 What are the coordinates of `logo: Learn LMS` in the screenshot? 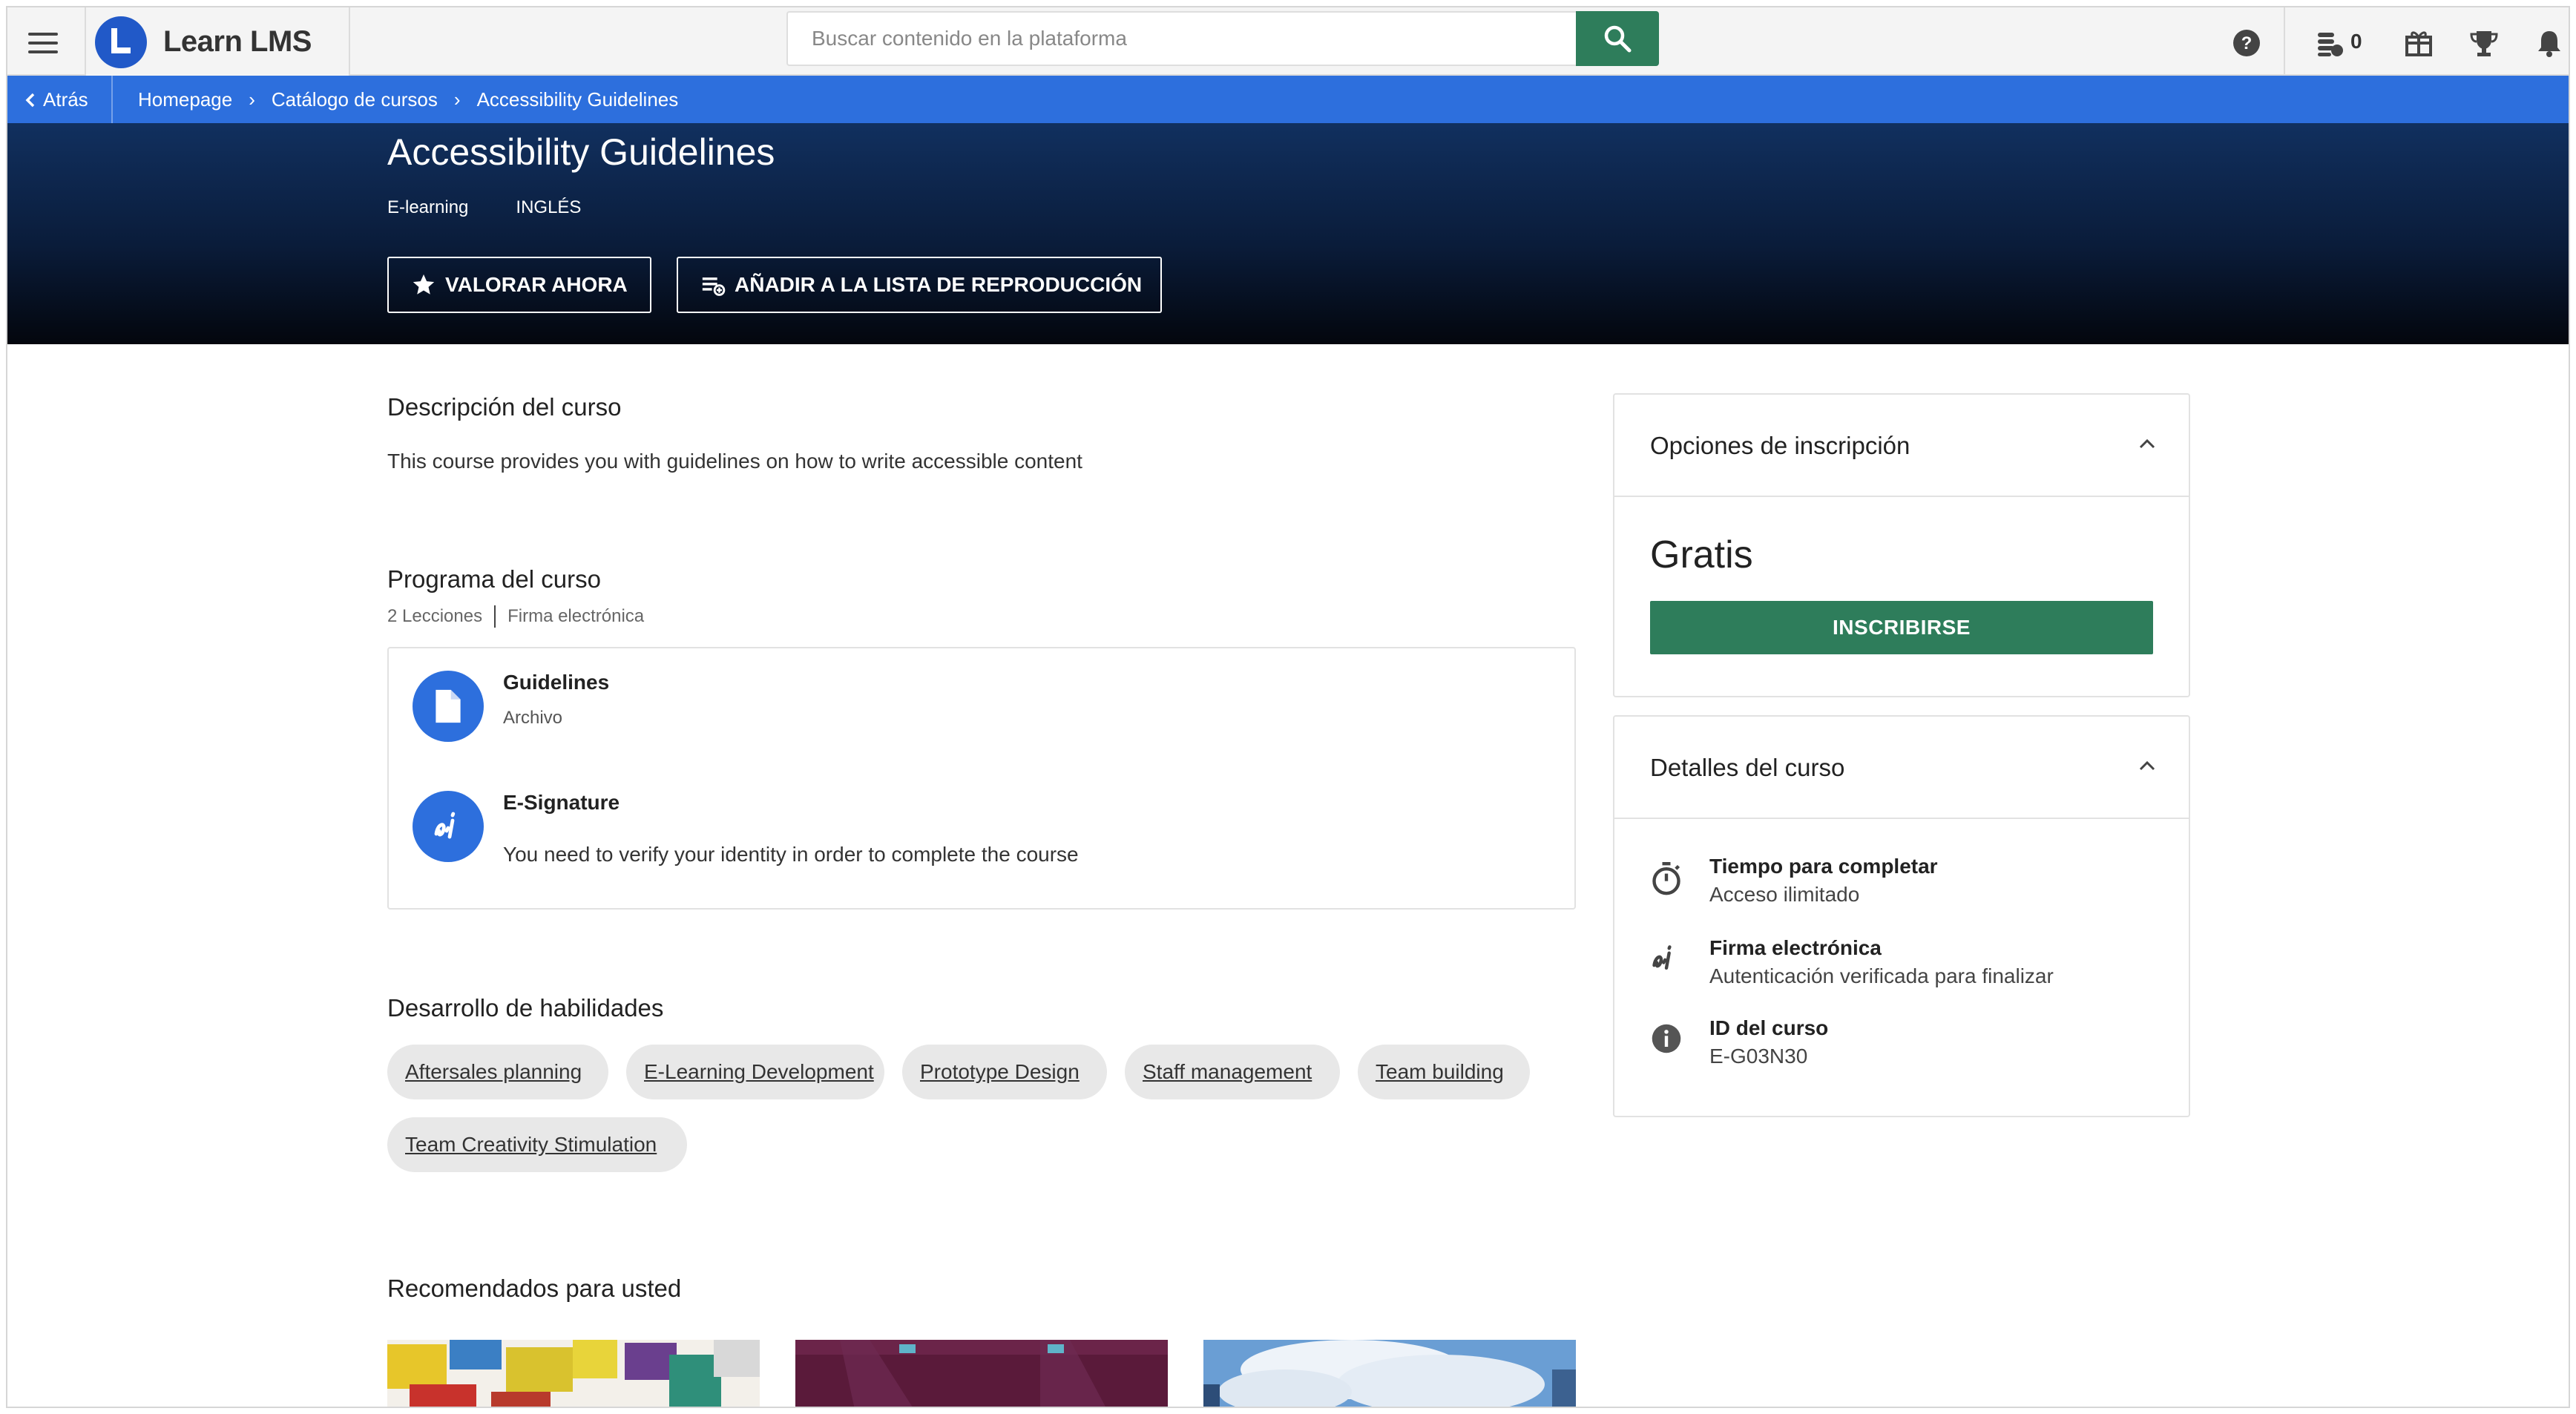 It's located at (218, 41).